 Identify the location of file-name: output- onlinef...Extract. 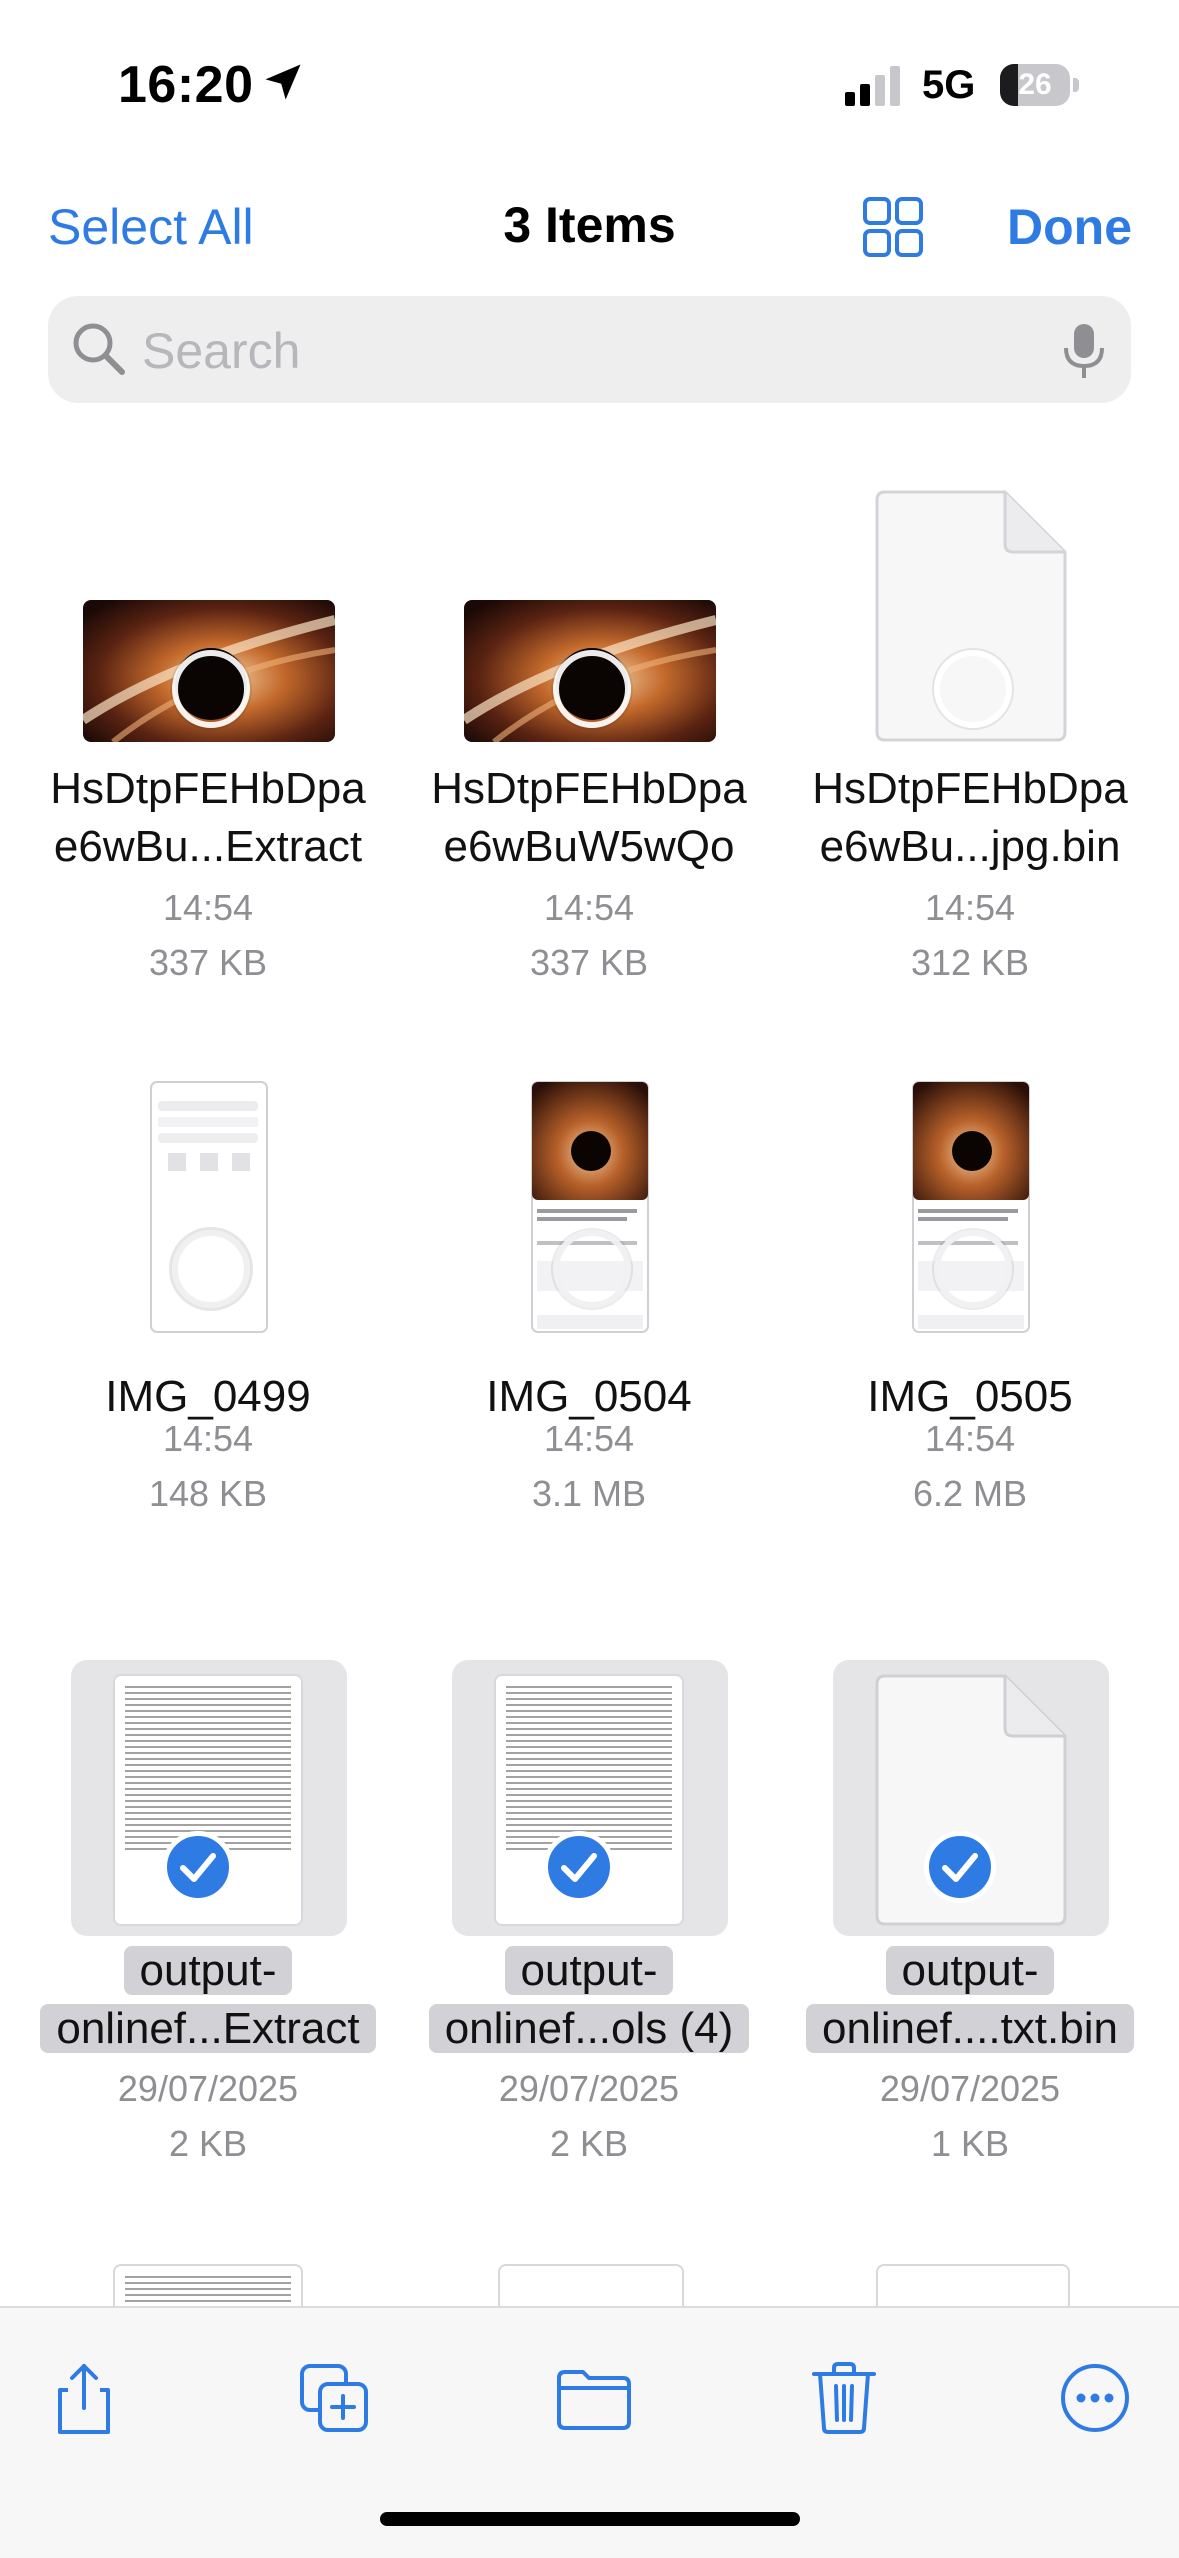
(208, 2000).